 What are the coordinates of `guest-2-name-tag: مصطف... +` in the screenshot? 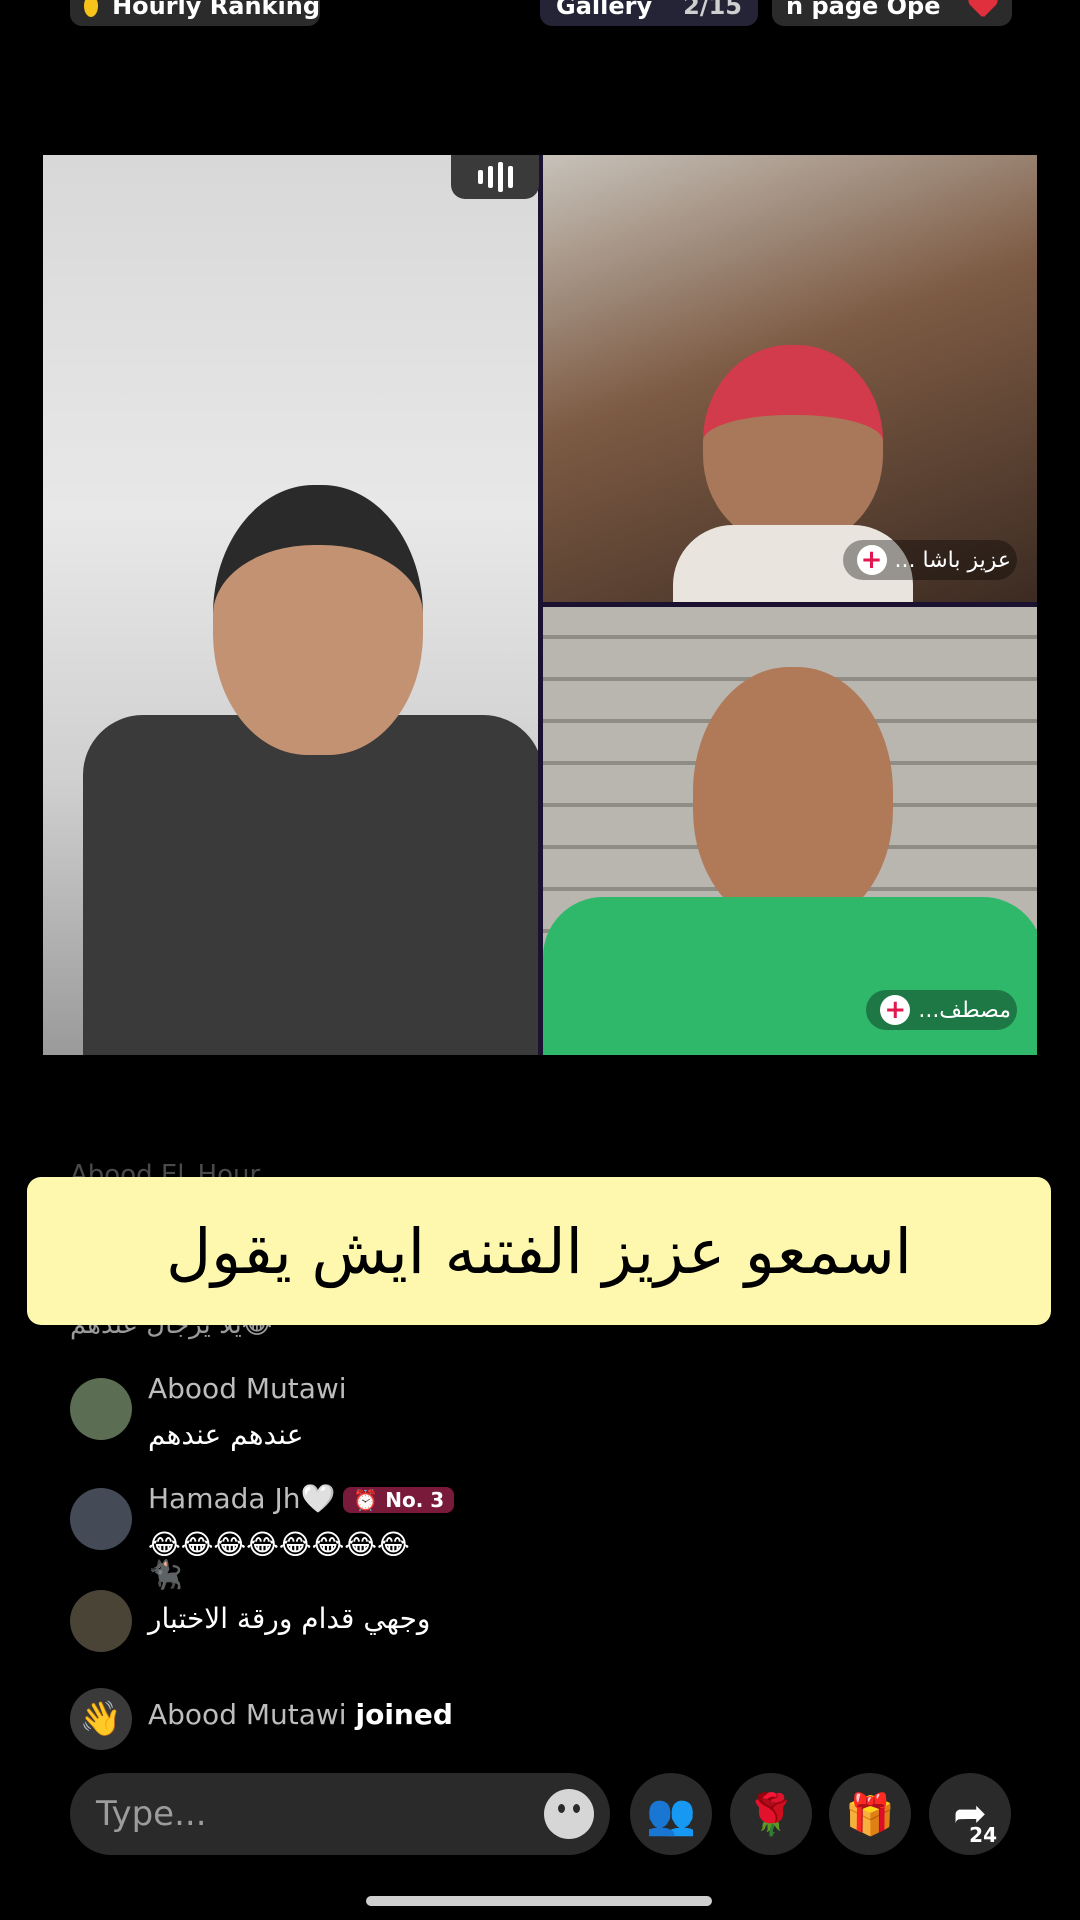 It's located at (941, 1010).